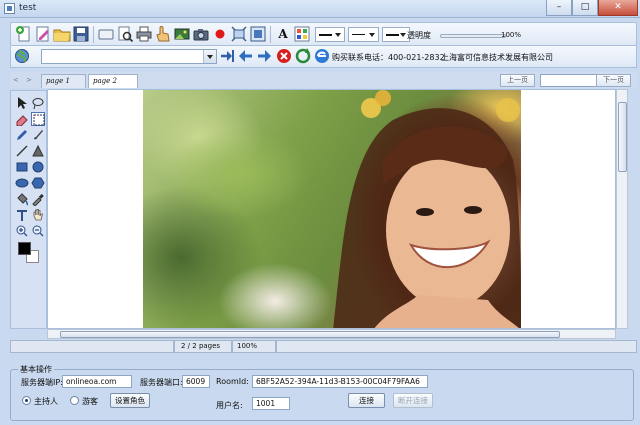  Describe the element at coordinates (97, 381) in the screenshot. I see `server-ip-input: onlineoa.com` at that location.